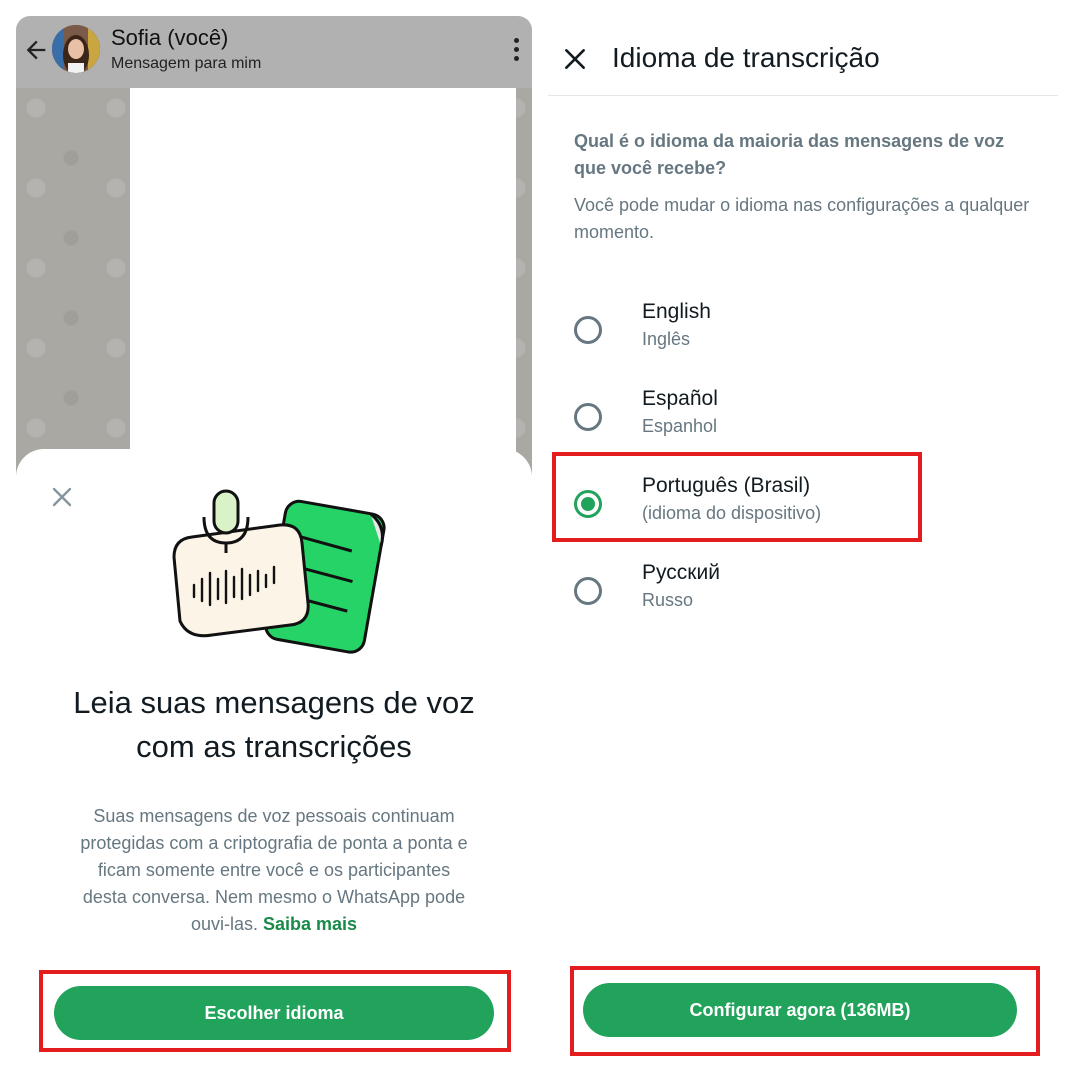 This screenshot has width=1080, height=1080. I want to click on divider, so click(803, 95).